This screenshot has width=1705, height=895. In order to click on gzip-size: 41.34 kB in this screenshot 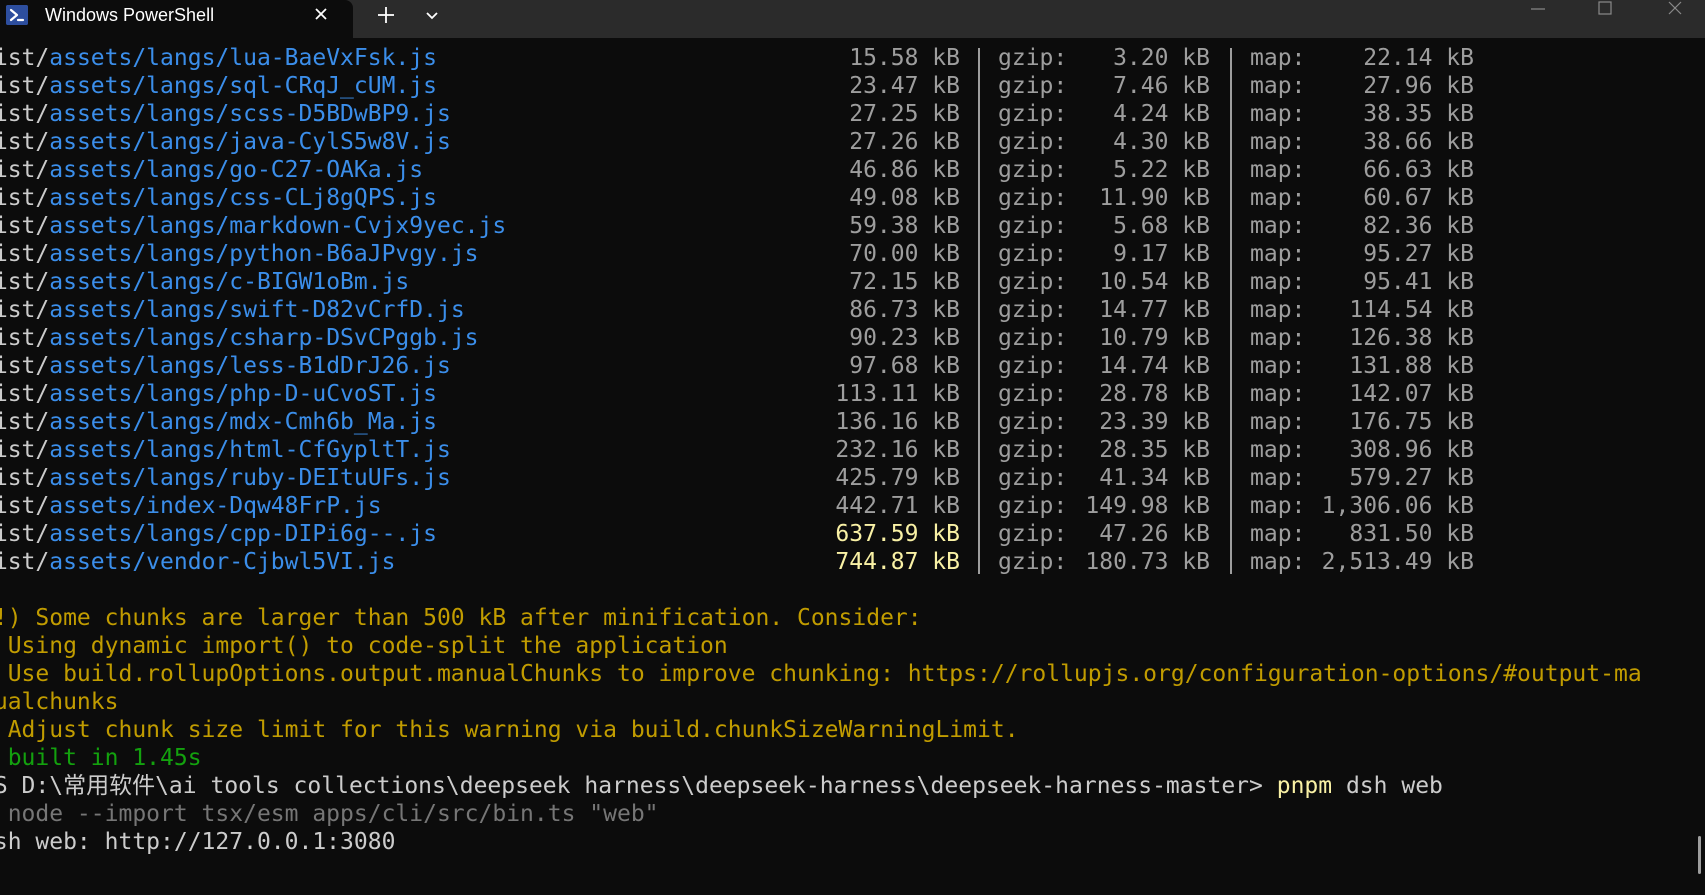, I will do `click(1154, 478)`.